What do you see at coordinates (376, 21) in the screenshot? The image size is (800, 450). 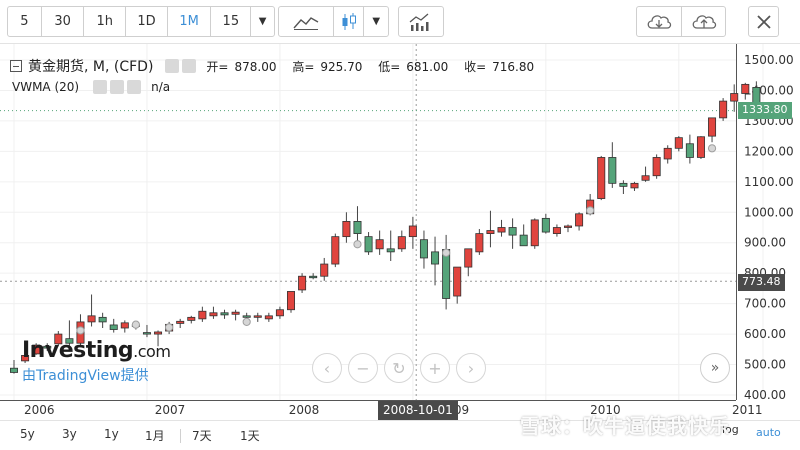 I see `chart-type-dropdown-button: ▼` at bounding box center [376, 21].